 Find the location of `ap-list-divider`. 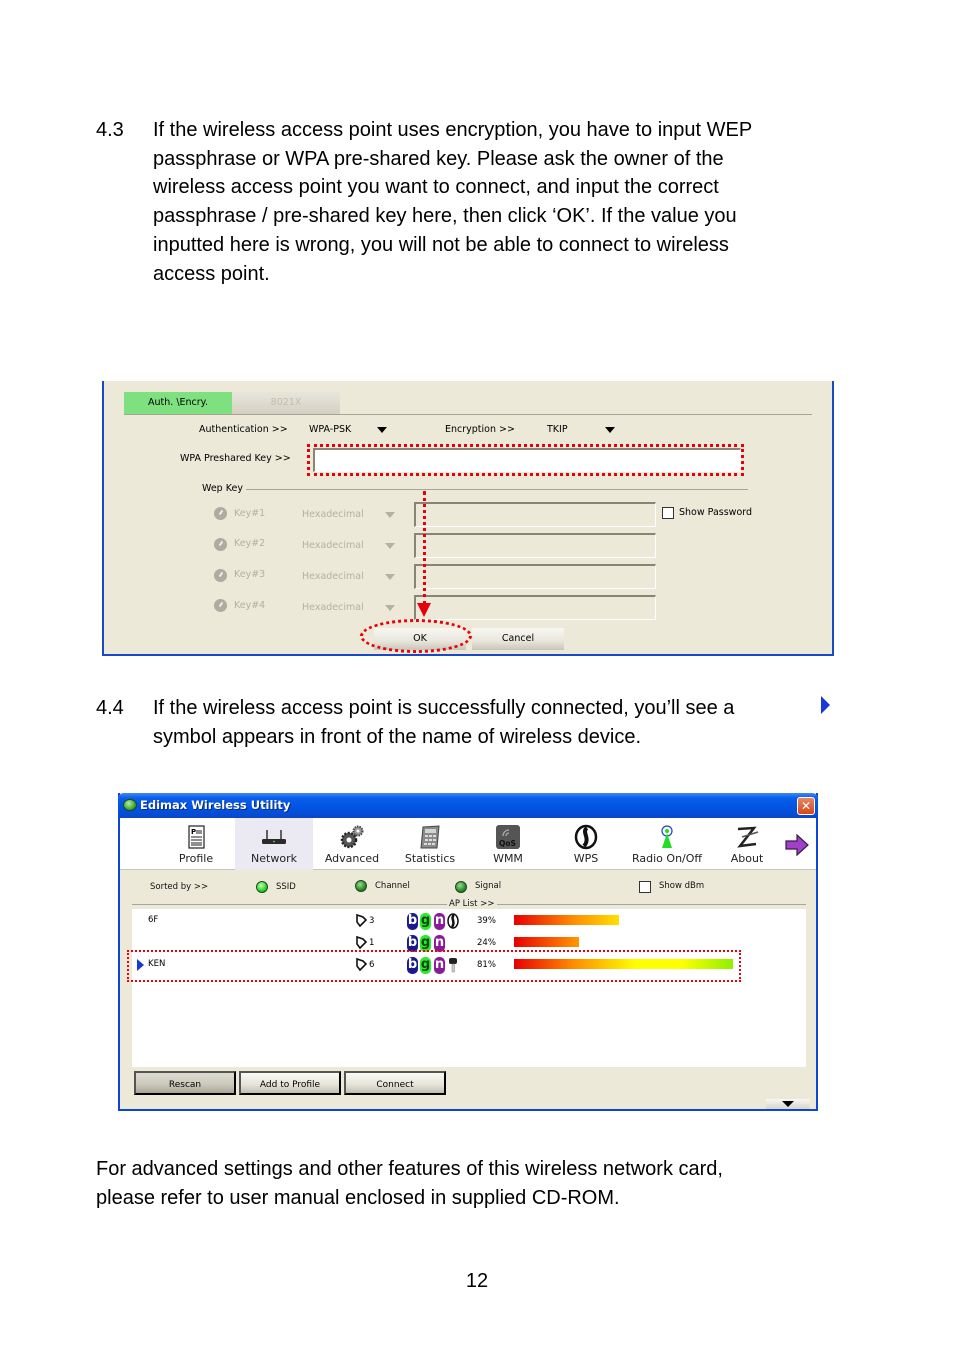

ap-list-divider is located at coordinates (651, 904).